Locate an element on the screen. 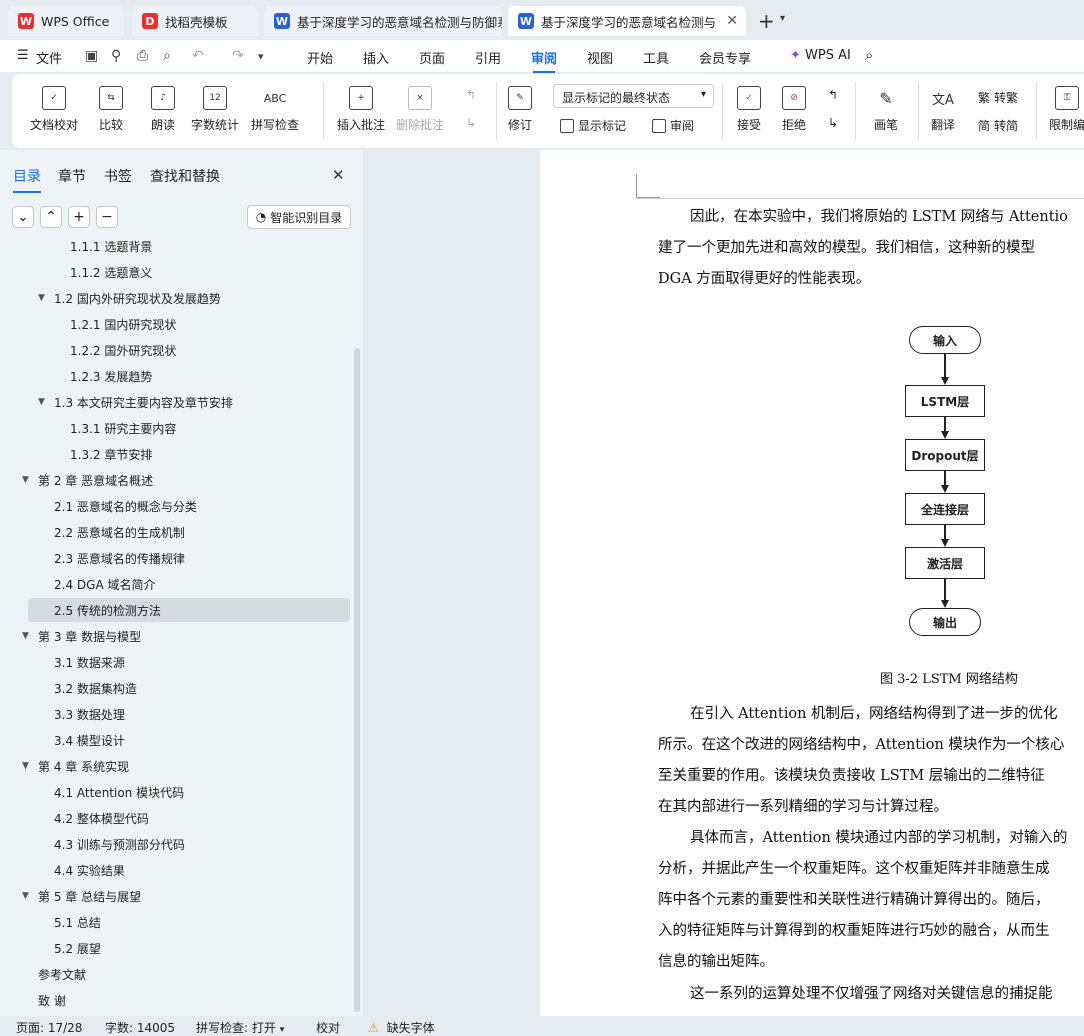  doc-check-button: ✓ 文档校对 is located at coordinates (54, 109).